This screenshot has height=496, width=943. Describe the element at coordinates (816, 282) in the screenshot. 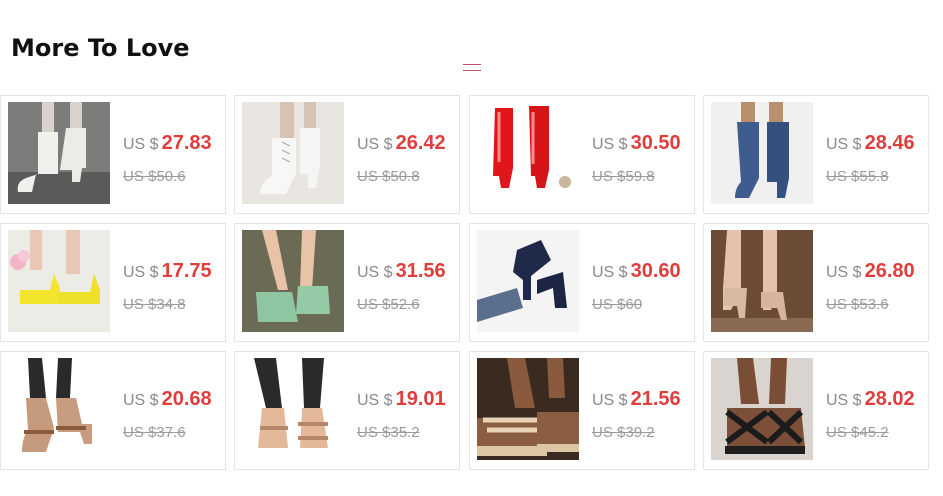

I see `product-card: US $26.80 US $53.6` at that location.